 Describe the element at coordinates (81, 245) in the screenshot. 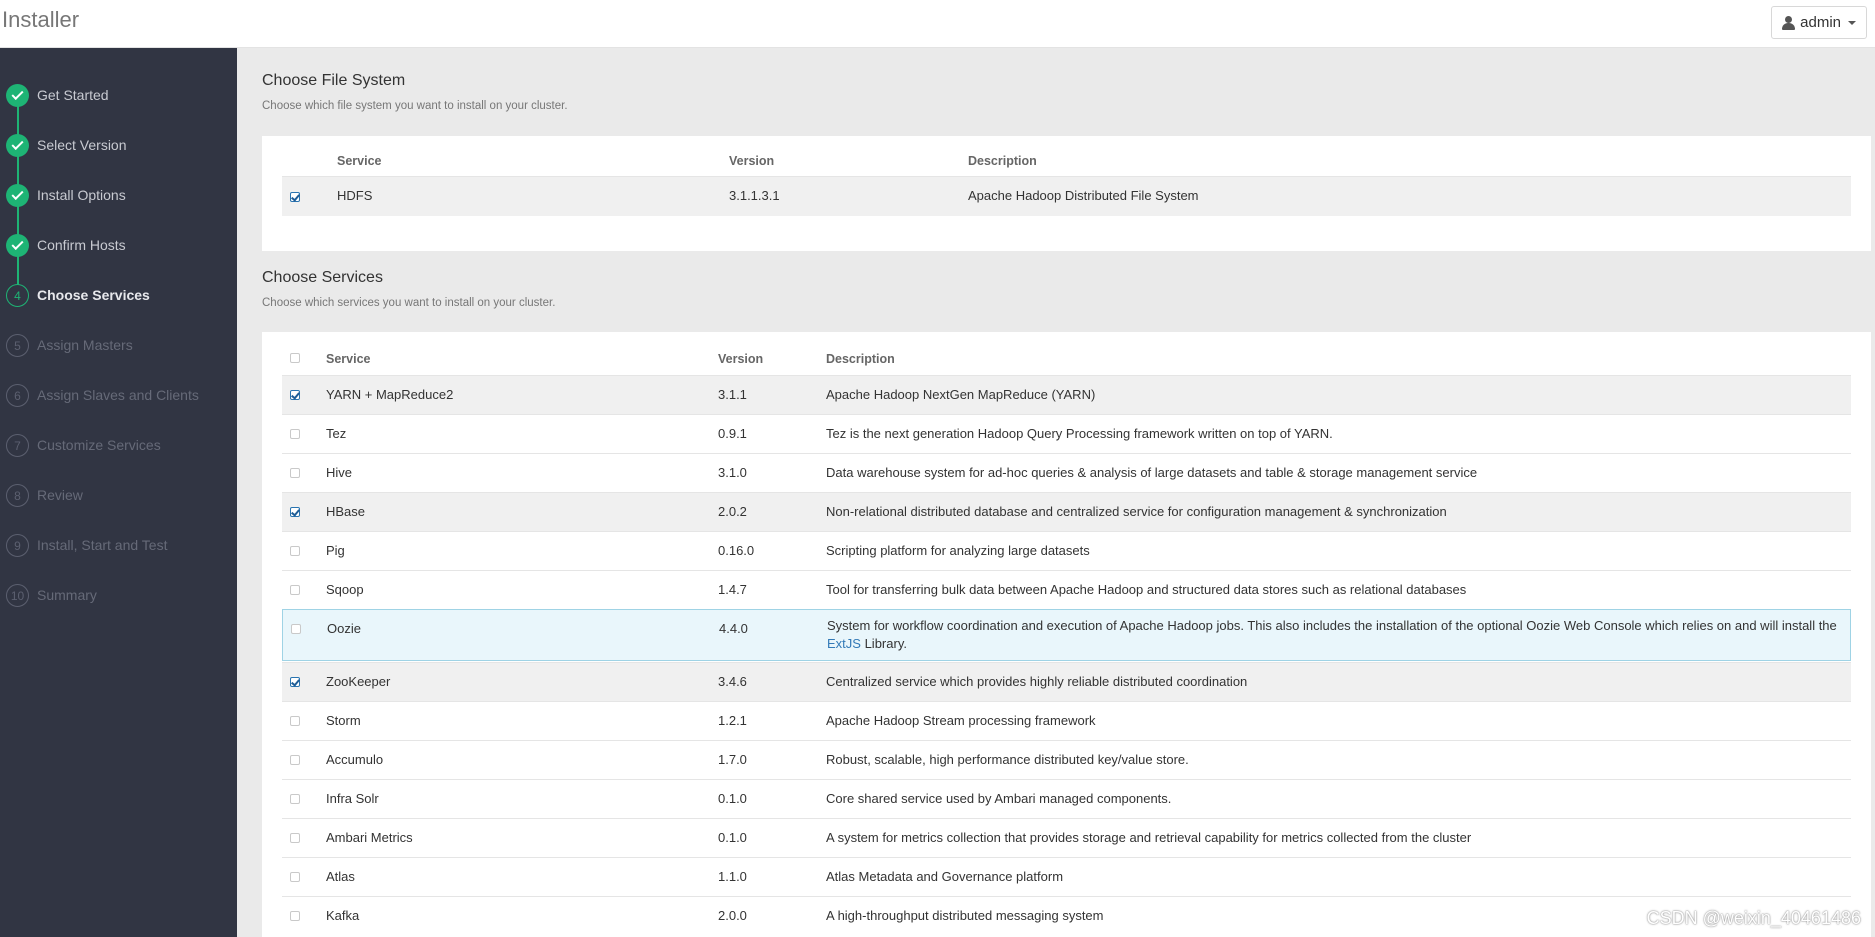

I see `step-label: Confirm Hosts` at that location.